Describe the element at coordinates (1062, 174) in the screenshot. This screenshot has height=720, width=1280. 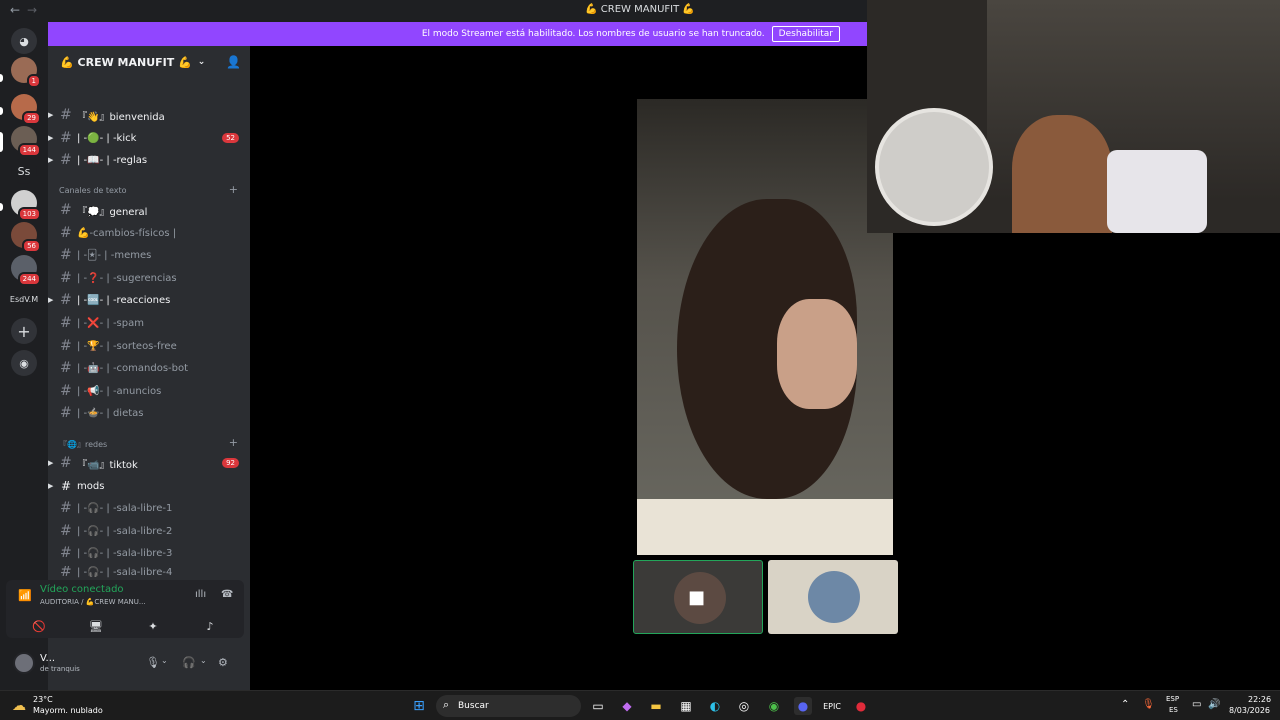
I see `webcam-streamer` at that location.